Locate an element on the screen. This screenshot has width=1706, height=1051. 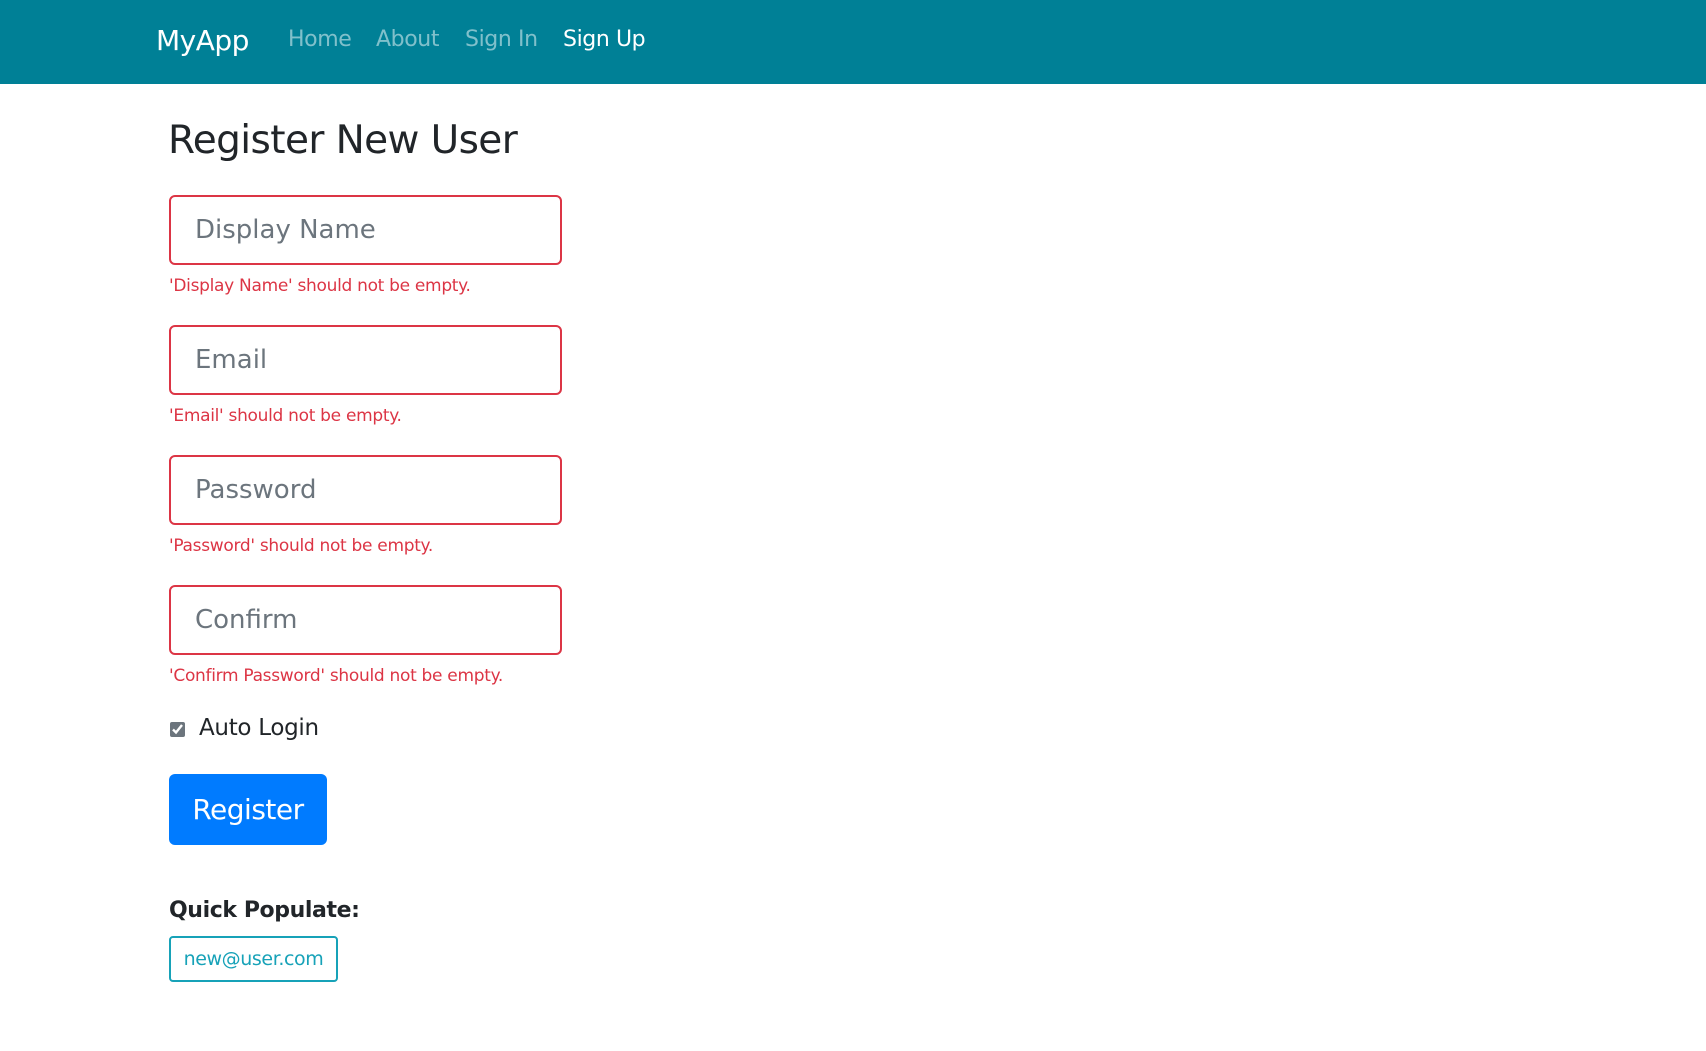
confirm-password-input is located at coordinates (365, 620).